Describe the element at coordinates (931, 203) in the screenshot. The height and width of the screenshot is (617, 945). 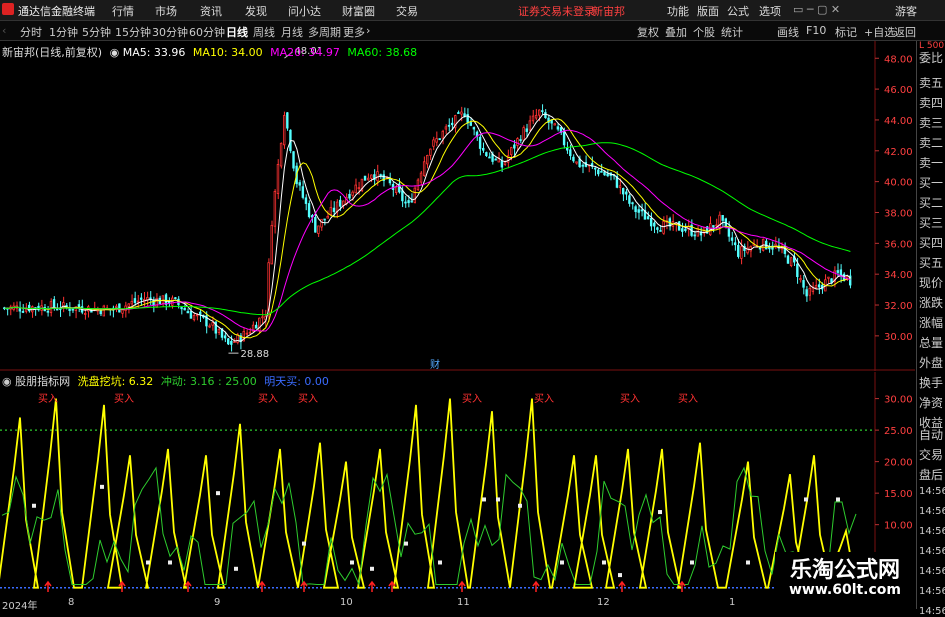
I see `side-panel-label: 买二` at that location.